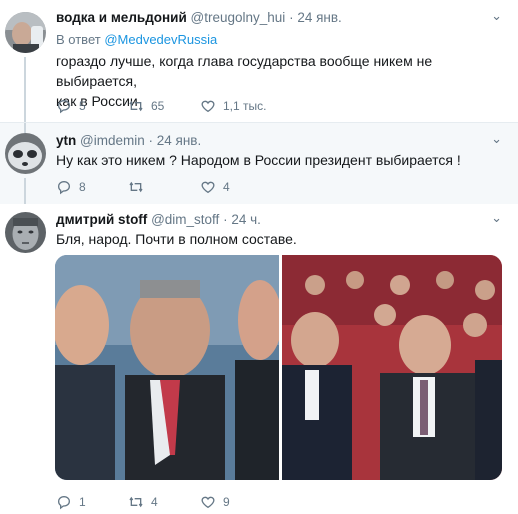  I want to click on retweet-count: 65, so click(158, 106).